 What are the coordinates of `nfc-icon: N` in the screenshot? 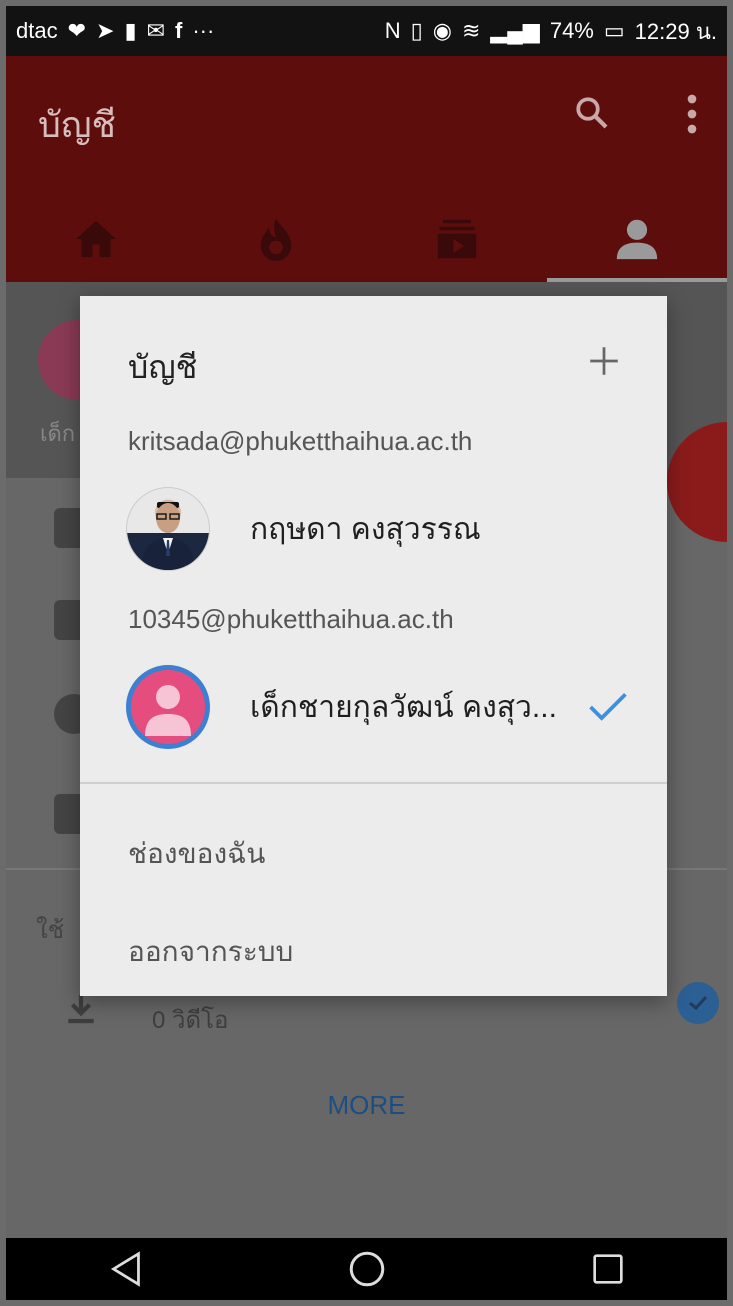 It's located at (392, 30).